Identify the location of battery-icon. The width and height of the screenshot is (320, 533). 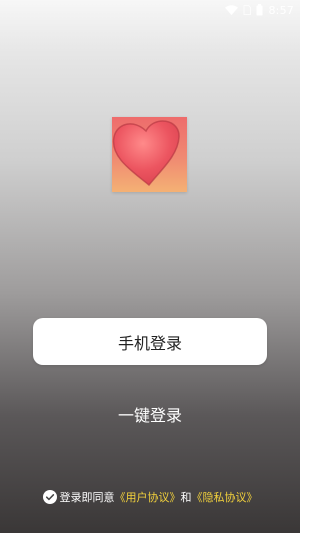
(259, 10).